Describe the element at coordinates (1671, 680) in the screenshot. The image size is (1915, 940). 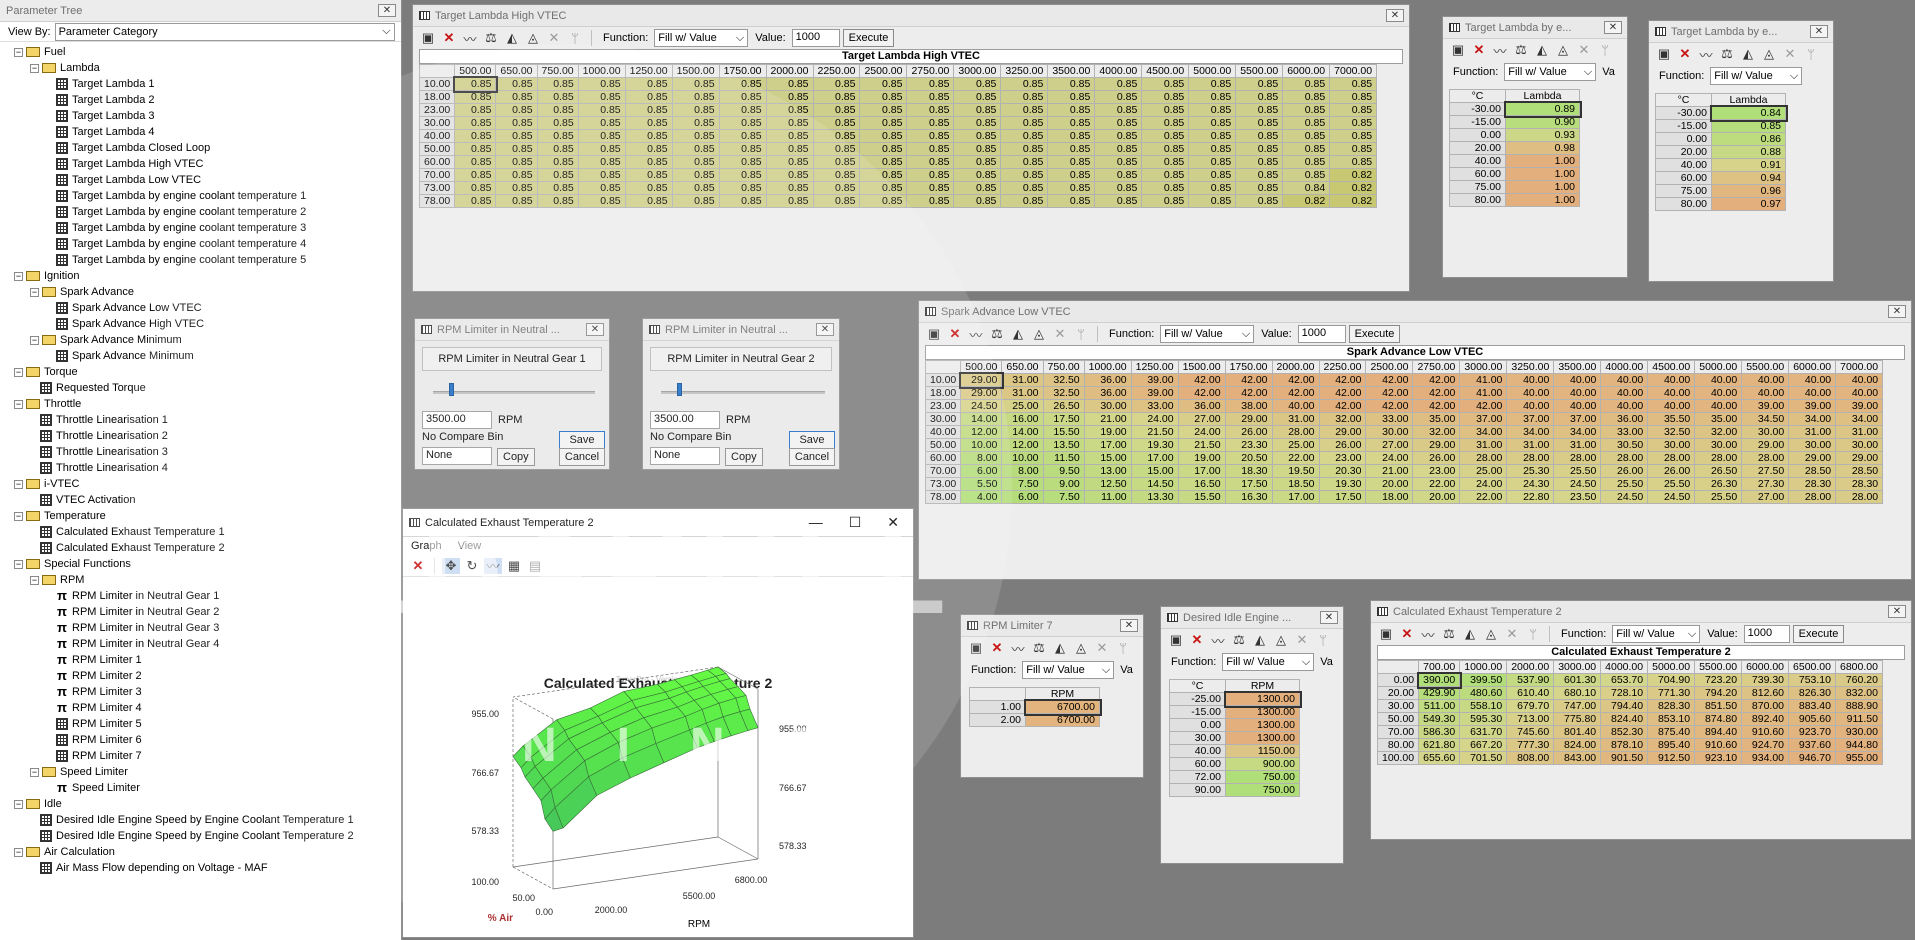
I see `grid-cell: 704.90` at that location.